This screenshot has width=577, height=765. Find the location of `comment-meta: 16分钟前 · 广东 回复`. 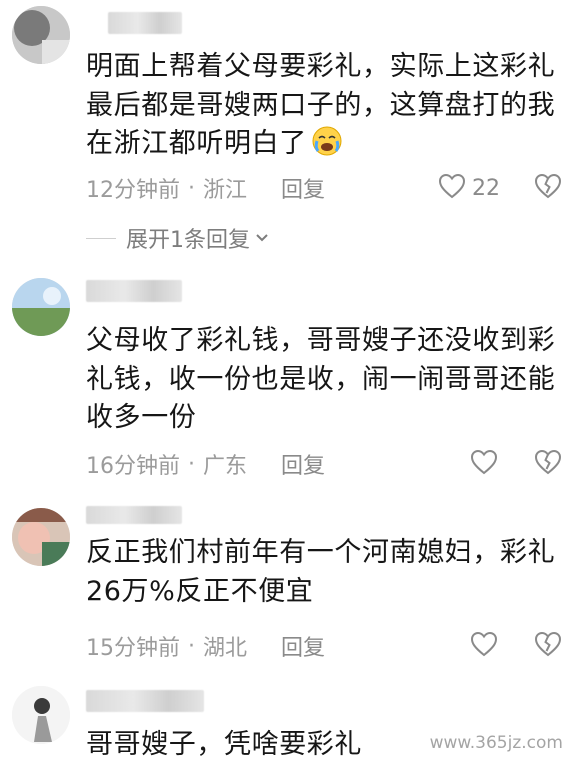

comment-meta: 16分钟前 · 广东 回复 is located at coordinates (205, 464).